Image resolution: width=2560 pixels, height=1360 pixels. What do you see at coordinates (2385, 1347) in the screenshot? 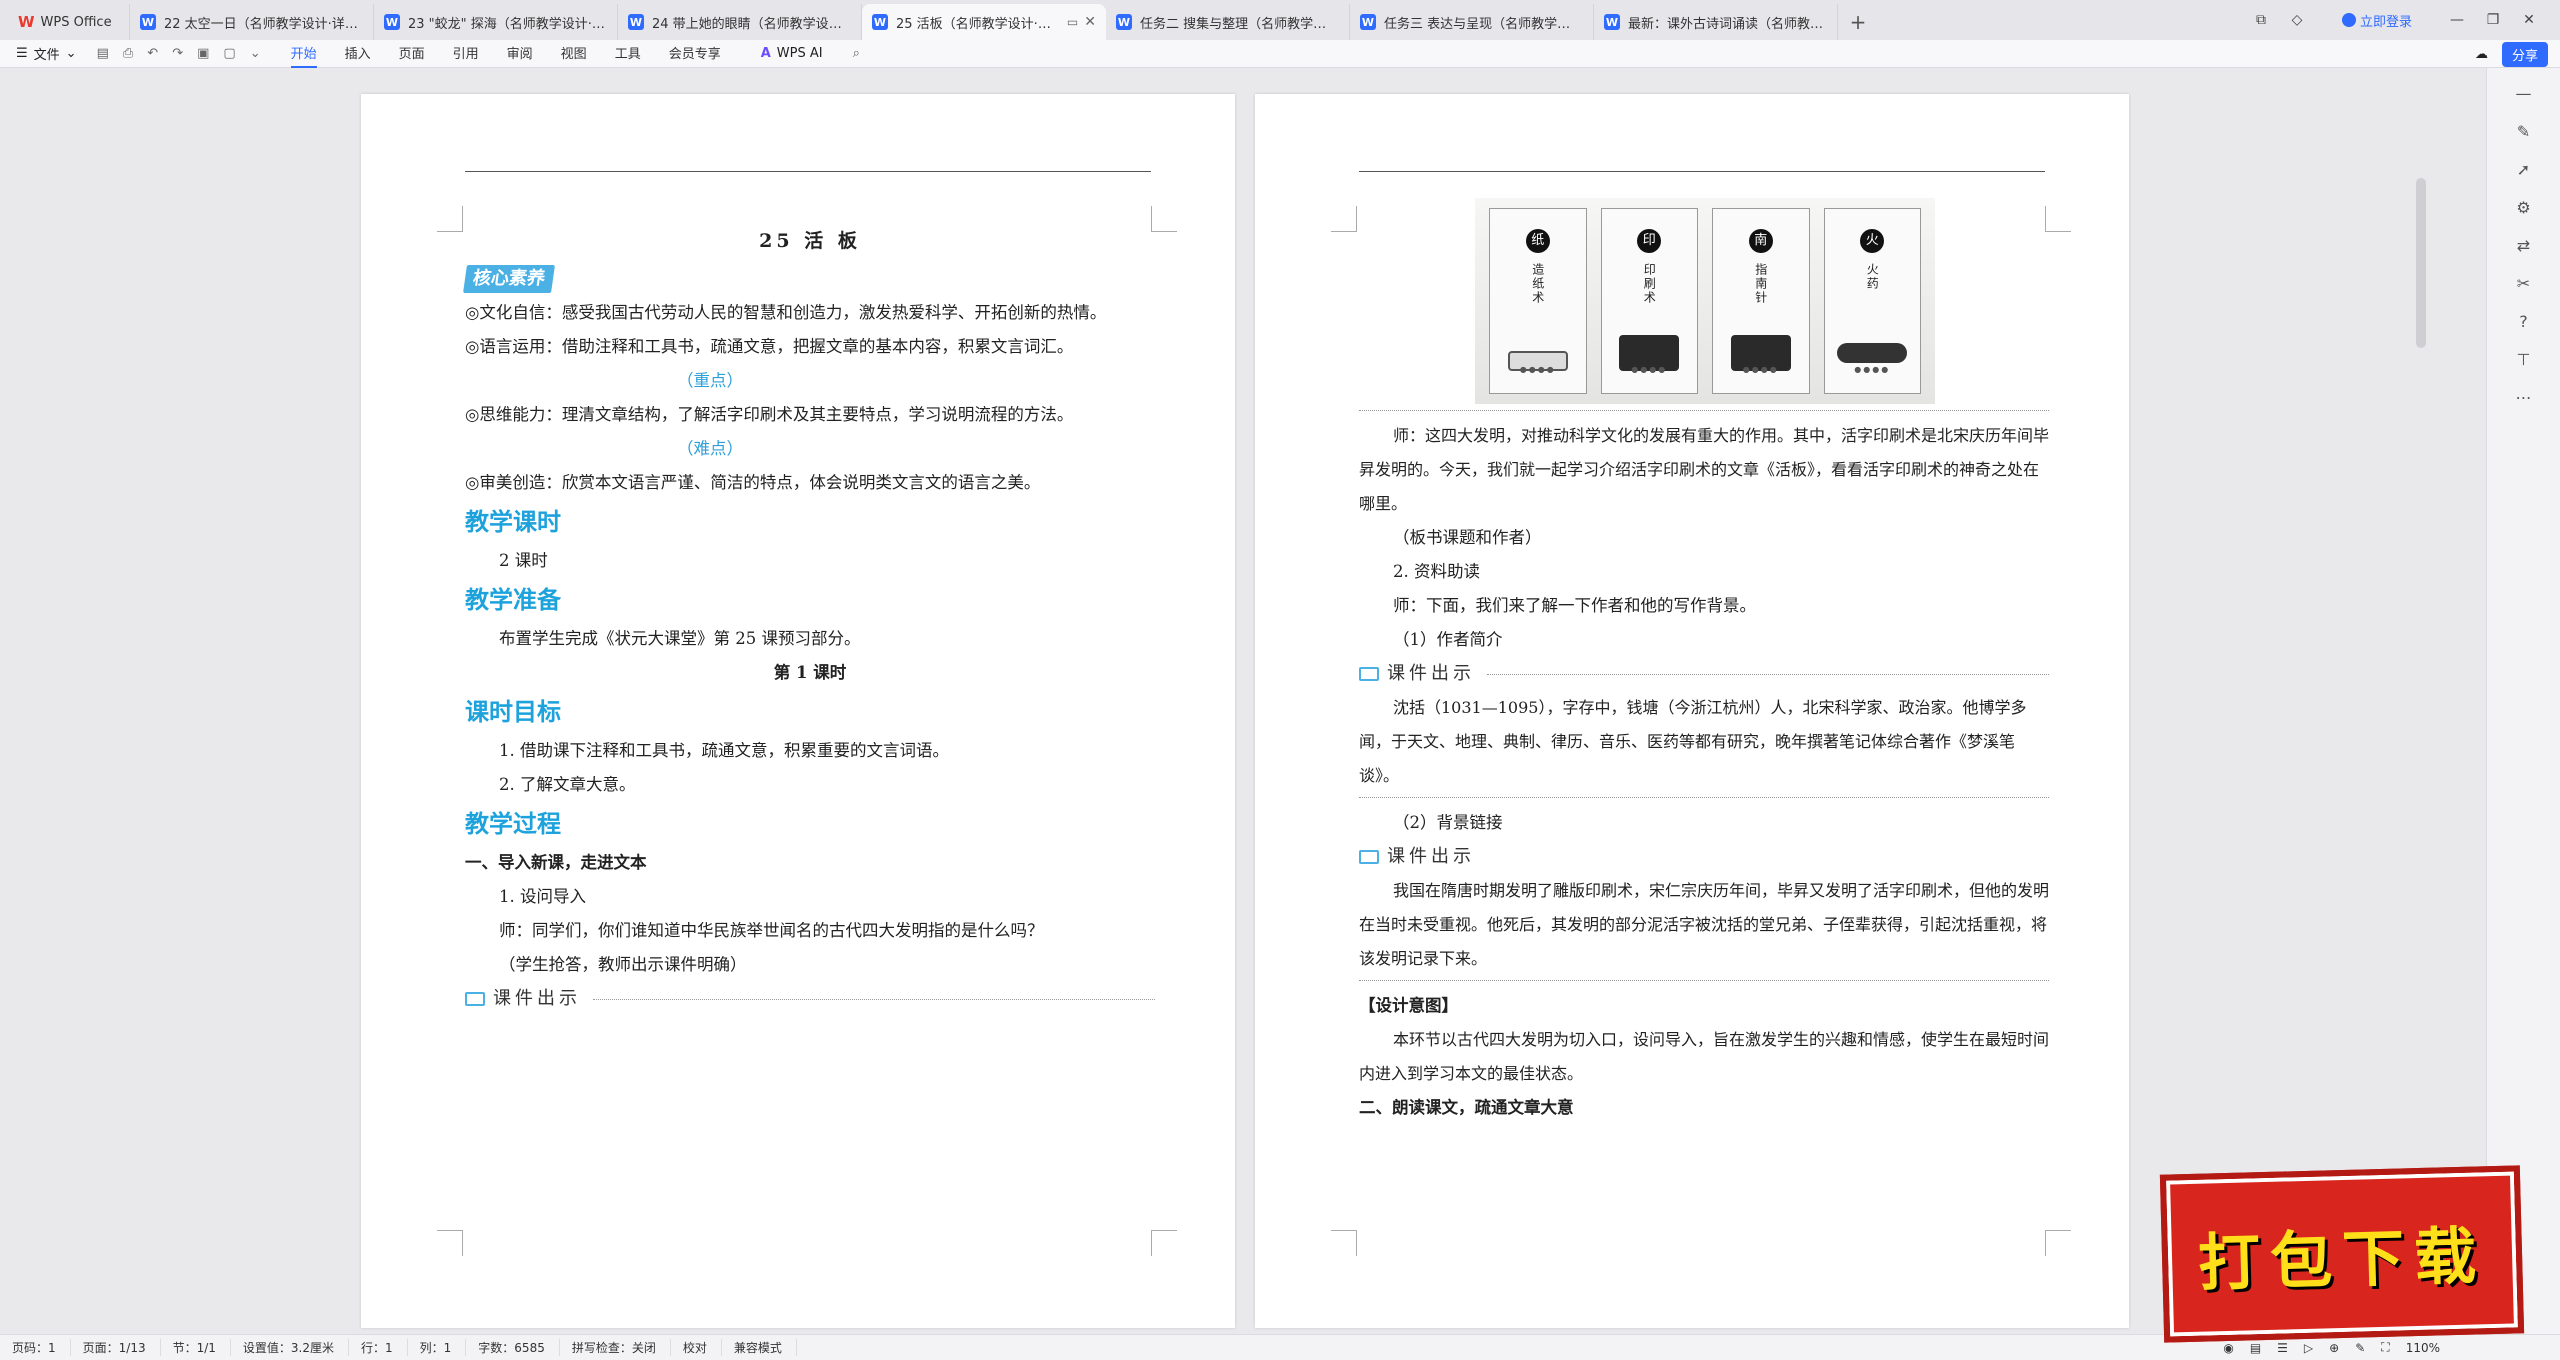
I see `fit-icon: ⛶` at bounding box center [2385, 1347].